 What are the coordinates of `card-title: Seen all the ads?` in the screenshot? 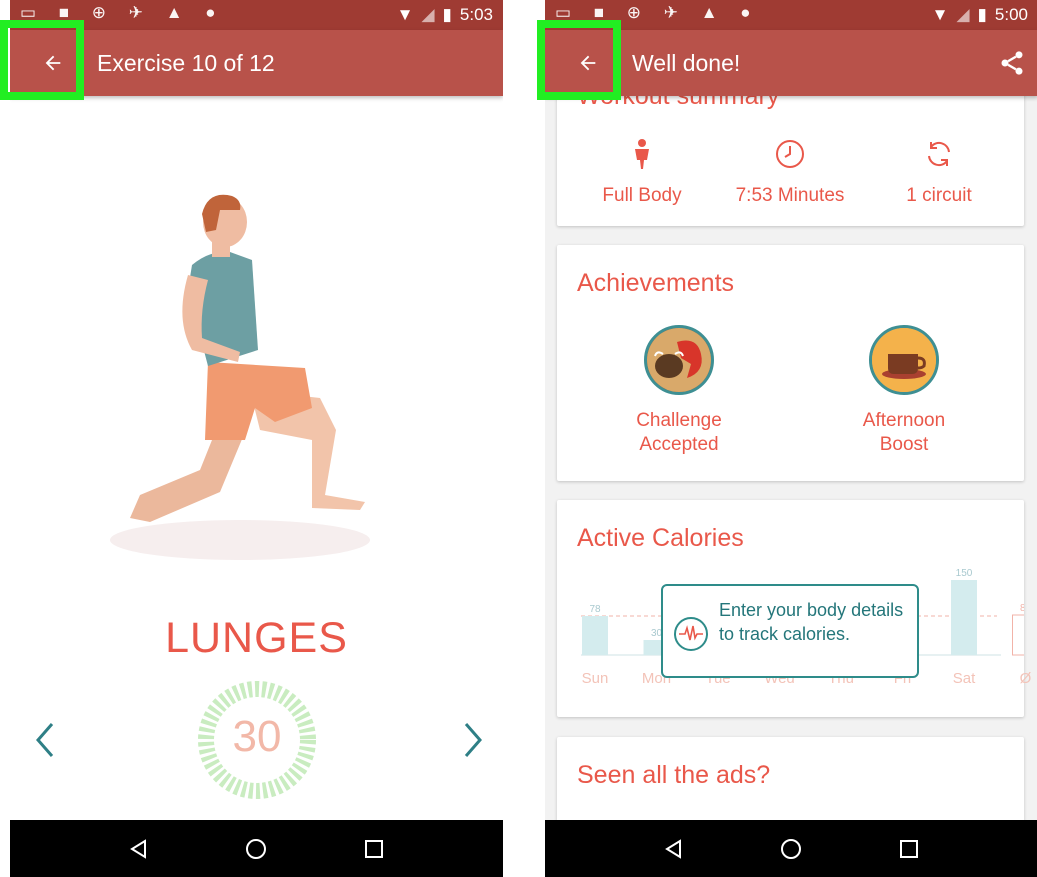 It's located at (674, 775).